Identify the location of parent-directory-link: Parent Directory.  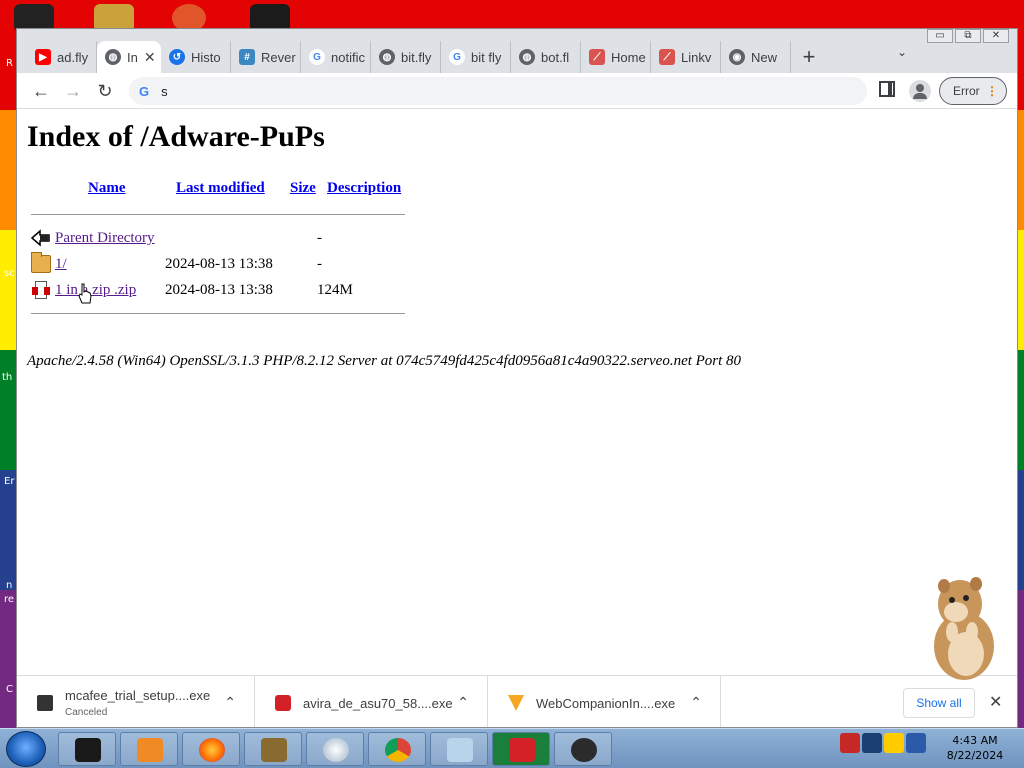
(105, 238).